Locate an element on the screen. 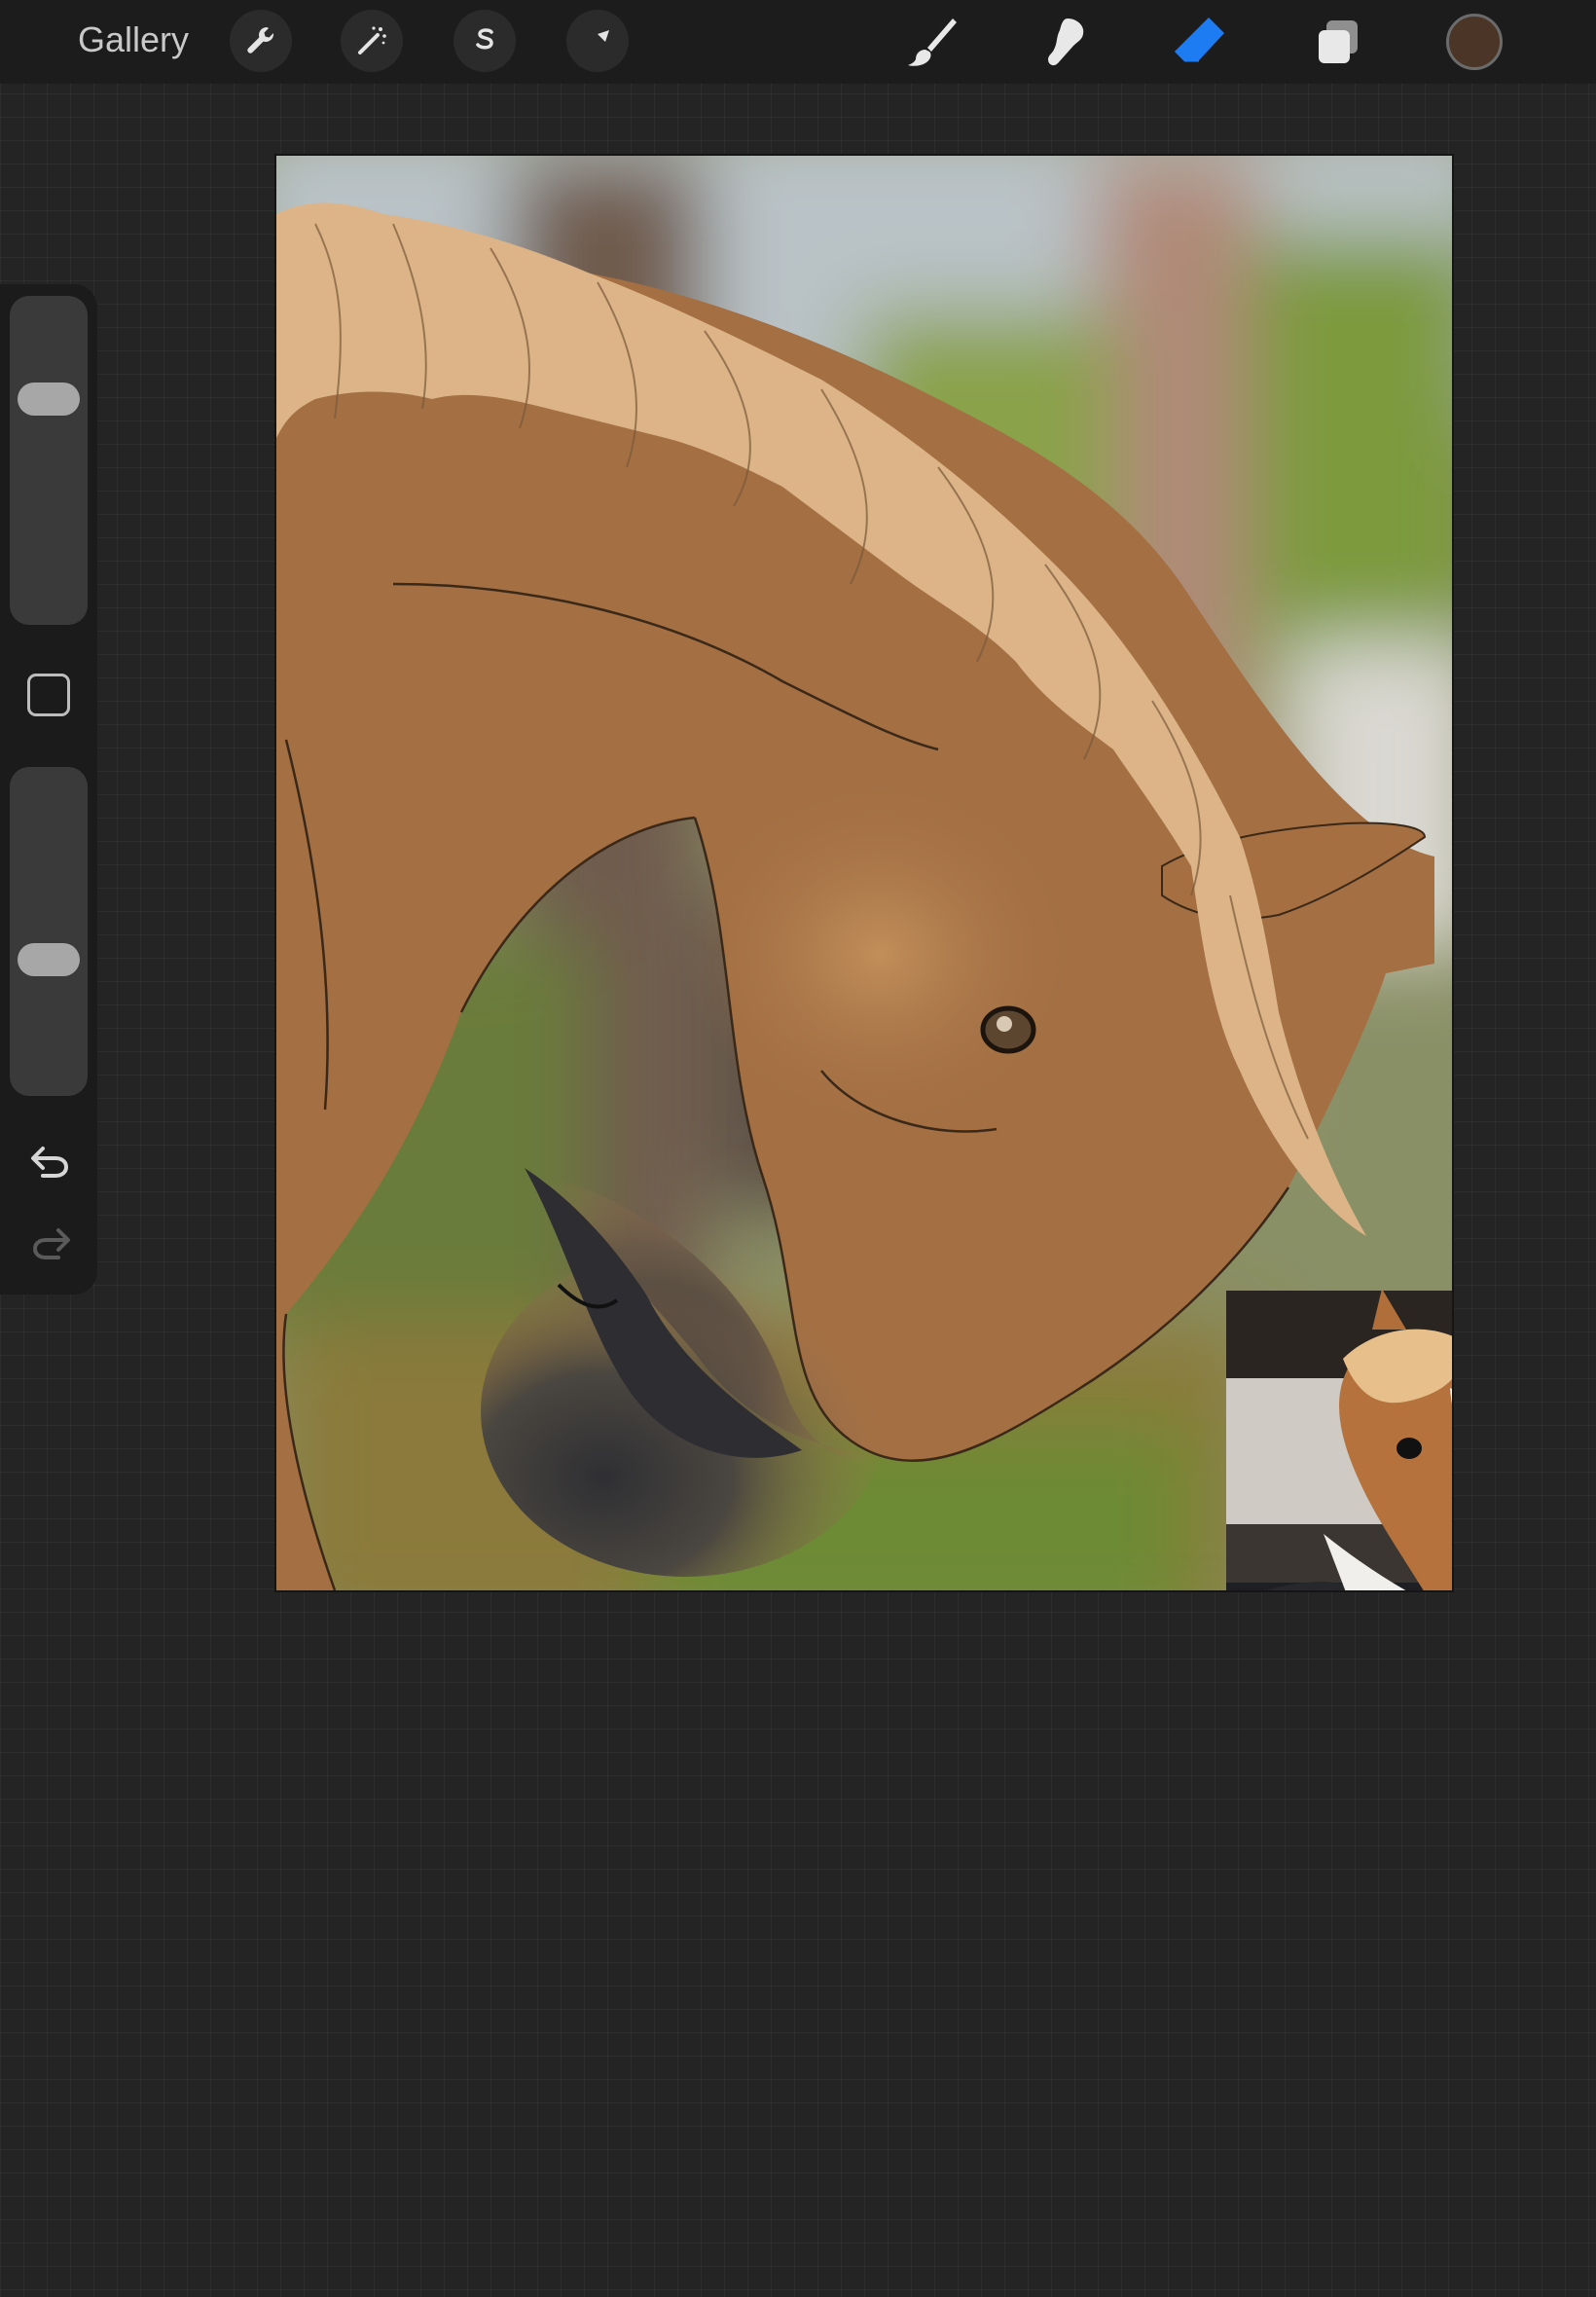  modify-square-icon is located at coordinates (48, 695).